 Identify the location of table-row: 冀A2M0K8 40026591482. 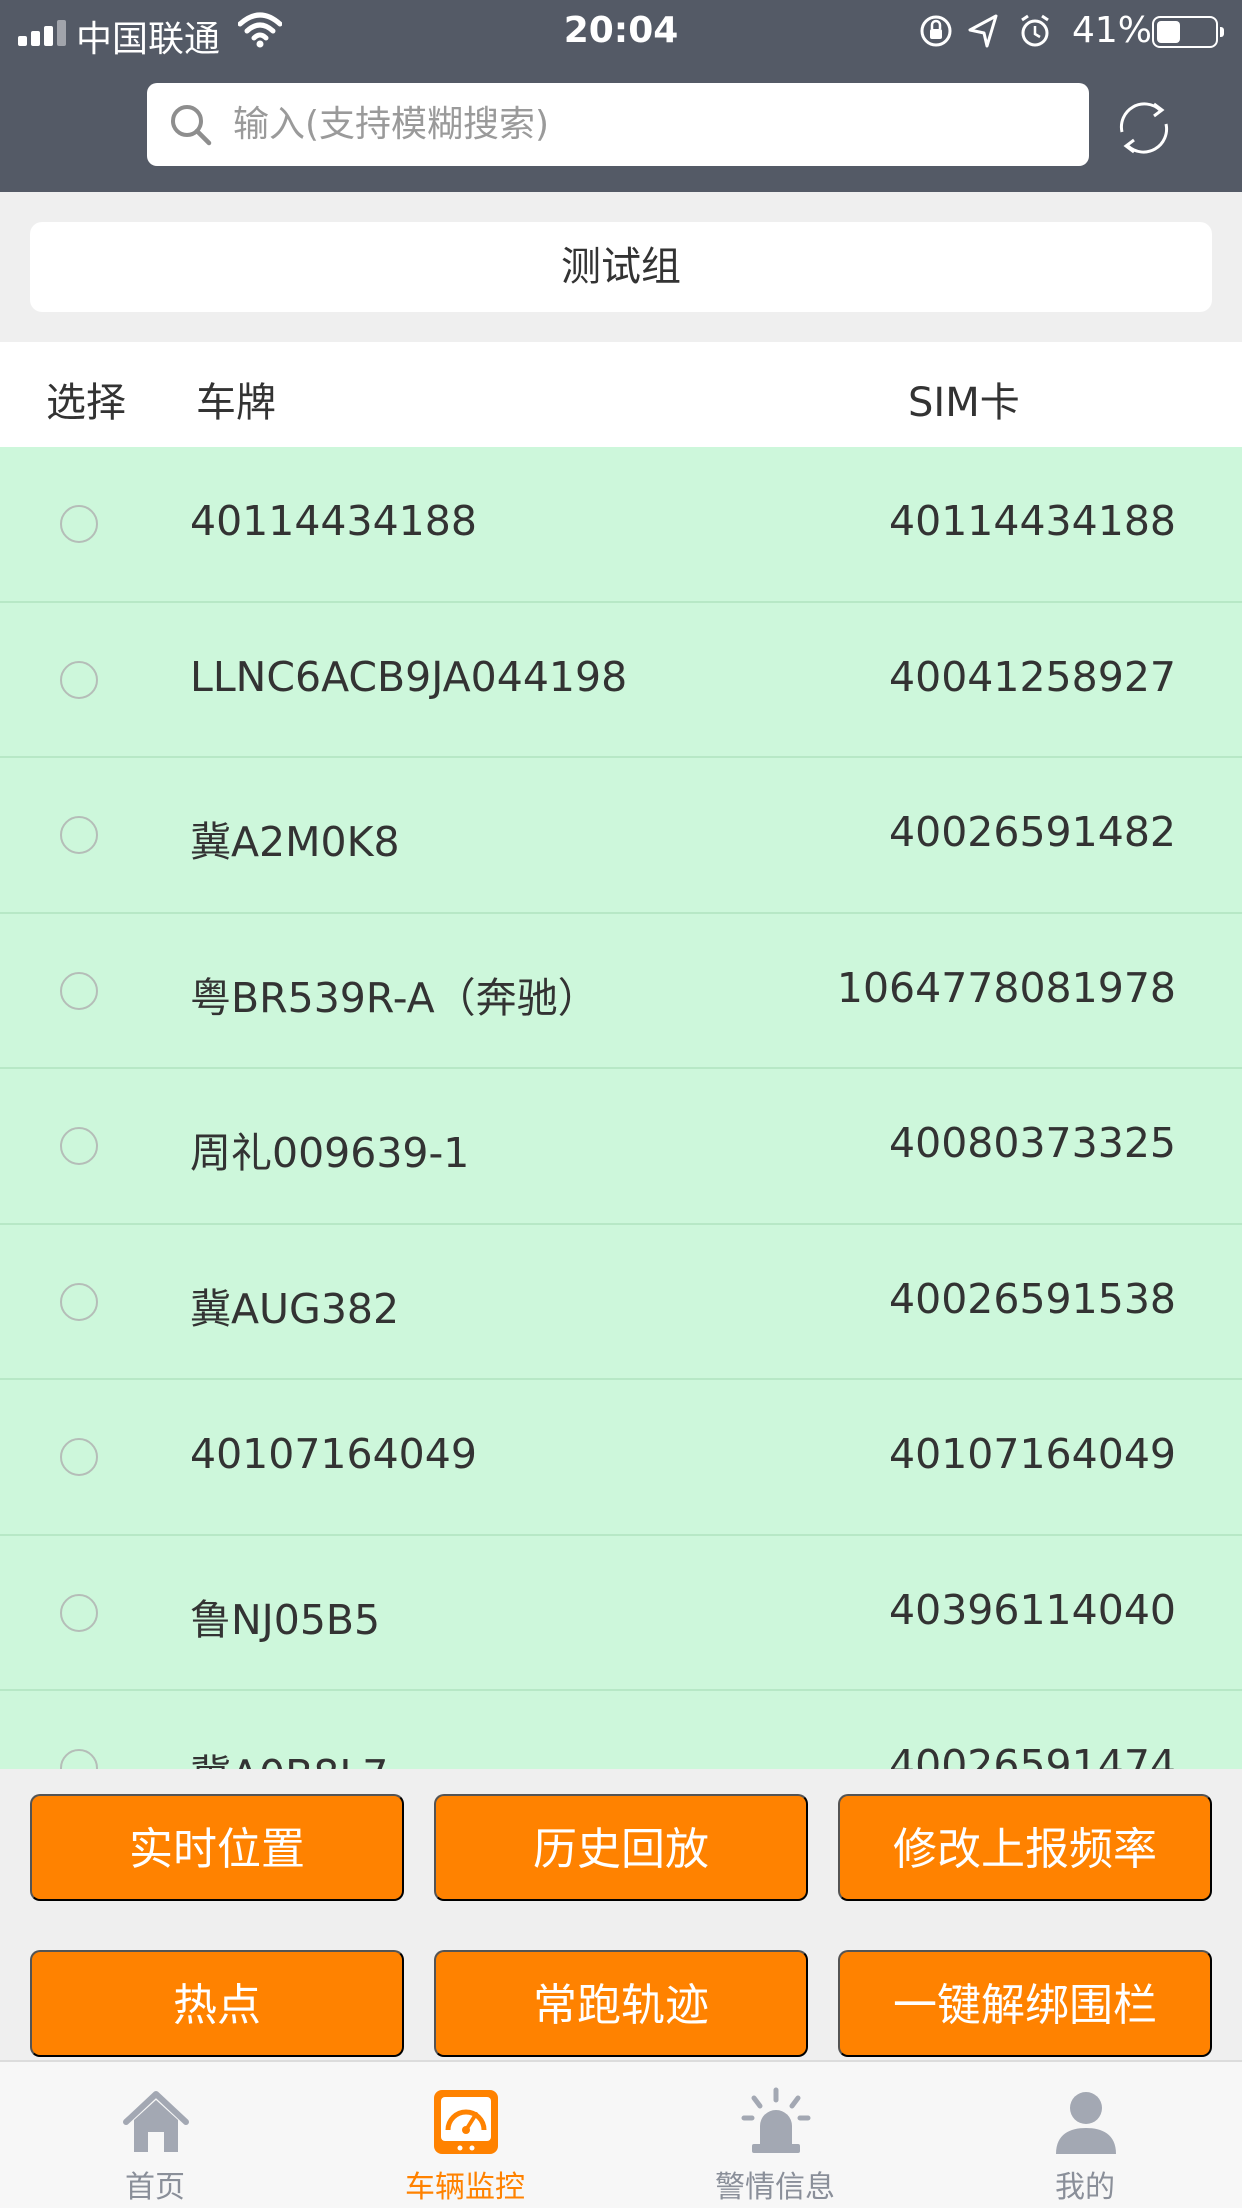
(621, 836).